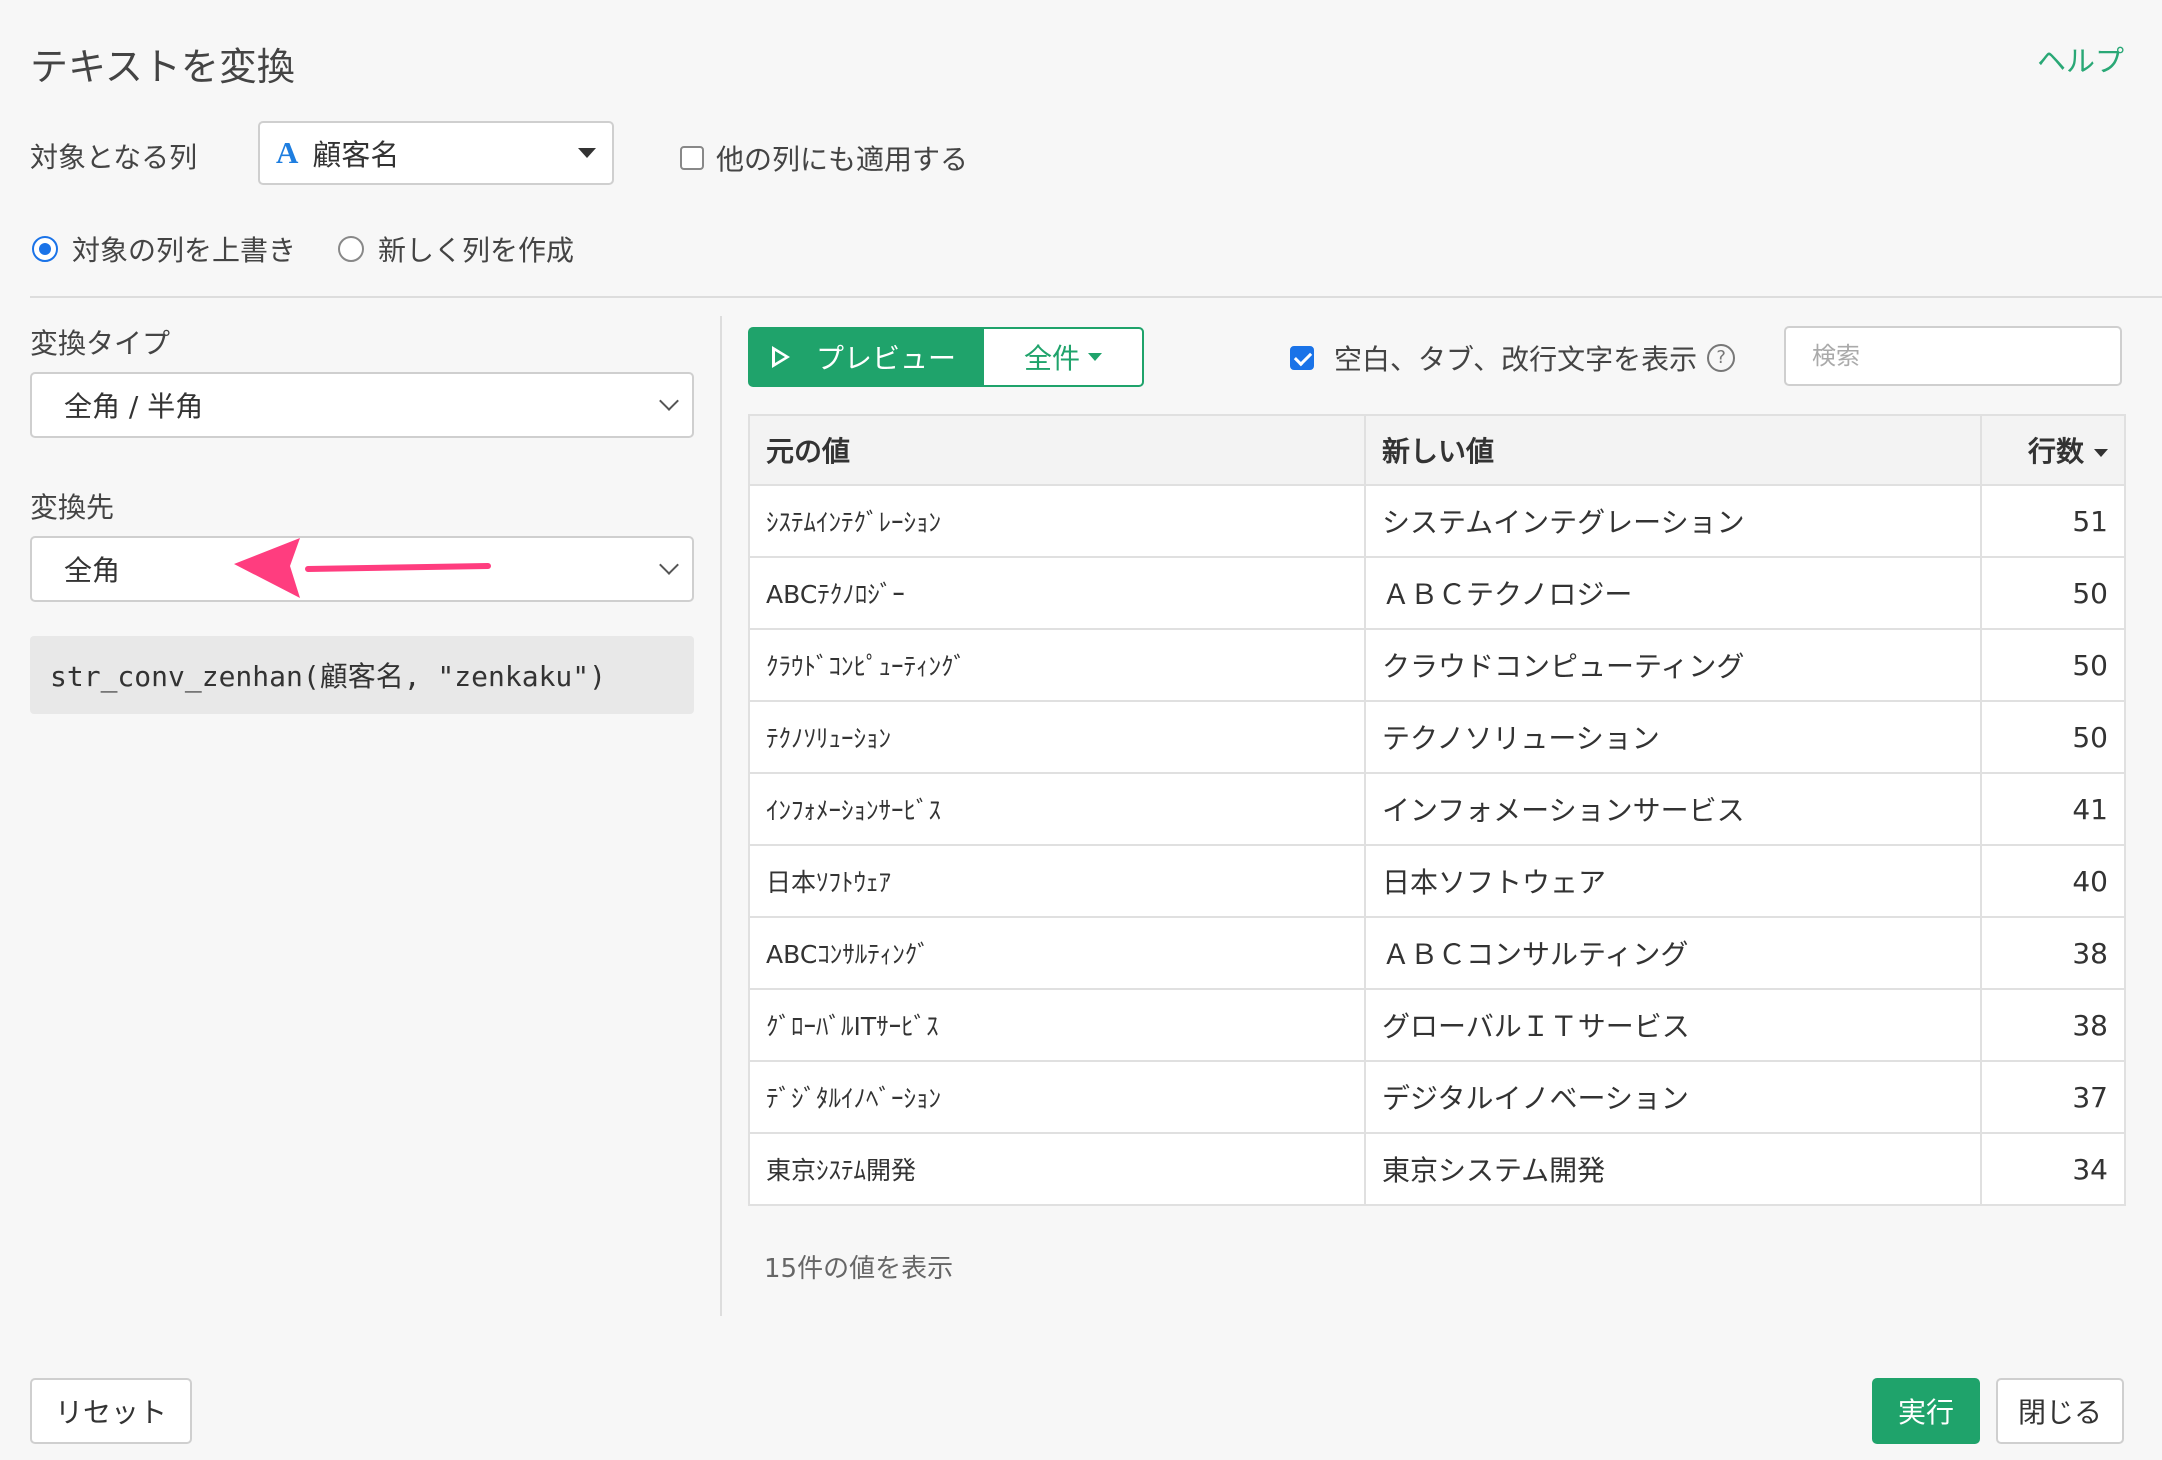 This screenshot has height=1460, width=2162. What do you see at coordinates (2053, 1097) in the screenshot?
I see `cell-count: 37` at bounding box center [2053, 1097].